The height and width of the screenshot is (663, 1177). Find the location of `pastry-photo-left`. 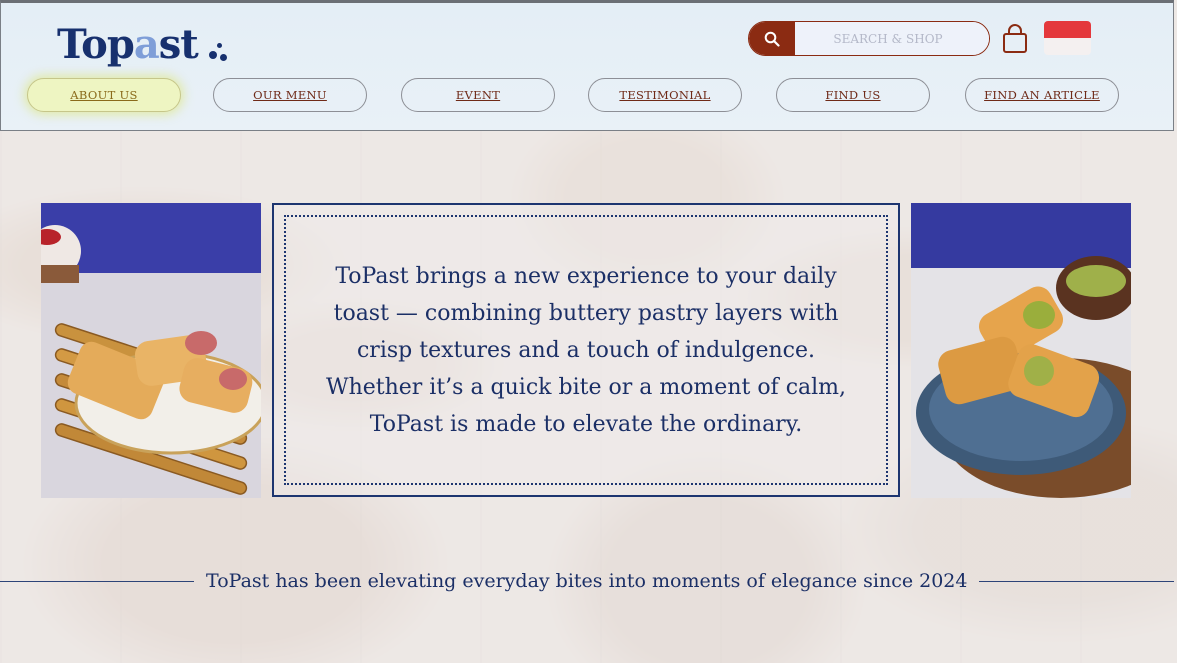

pastry-photo-left is located at coordinates (151, 350).